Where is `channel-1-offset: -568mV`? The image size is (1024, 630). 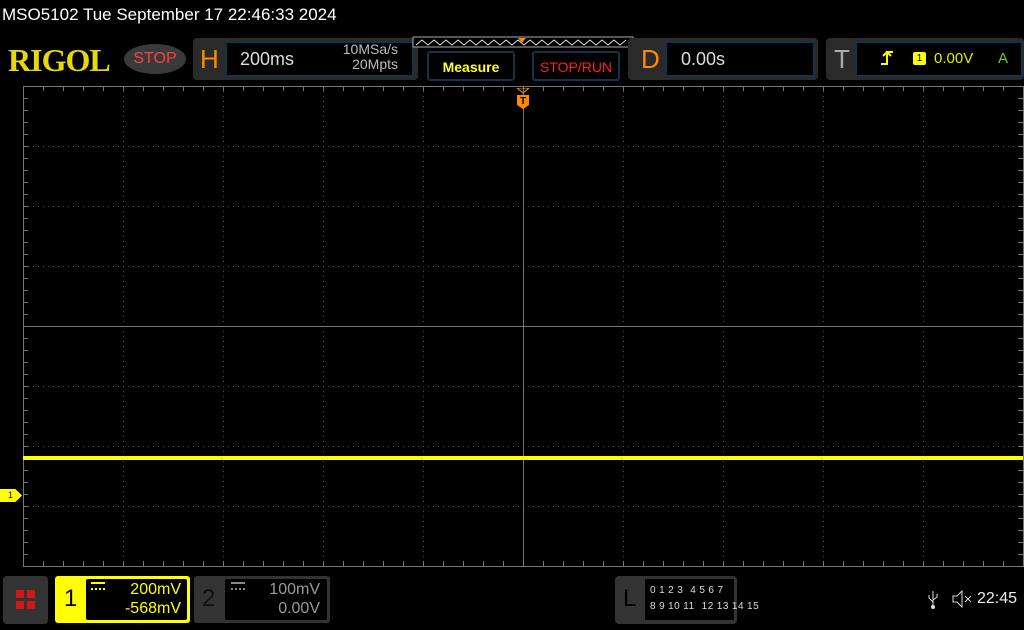 channel-1-offset: -568mV is located at coordinates (152, 608).